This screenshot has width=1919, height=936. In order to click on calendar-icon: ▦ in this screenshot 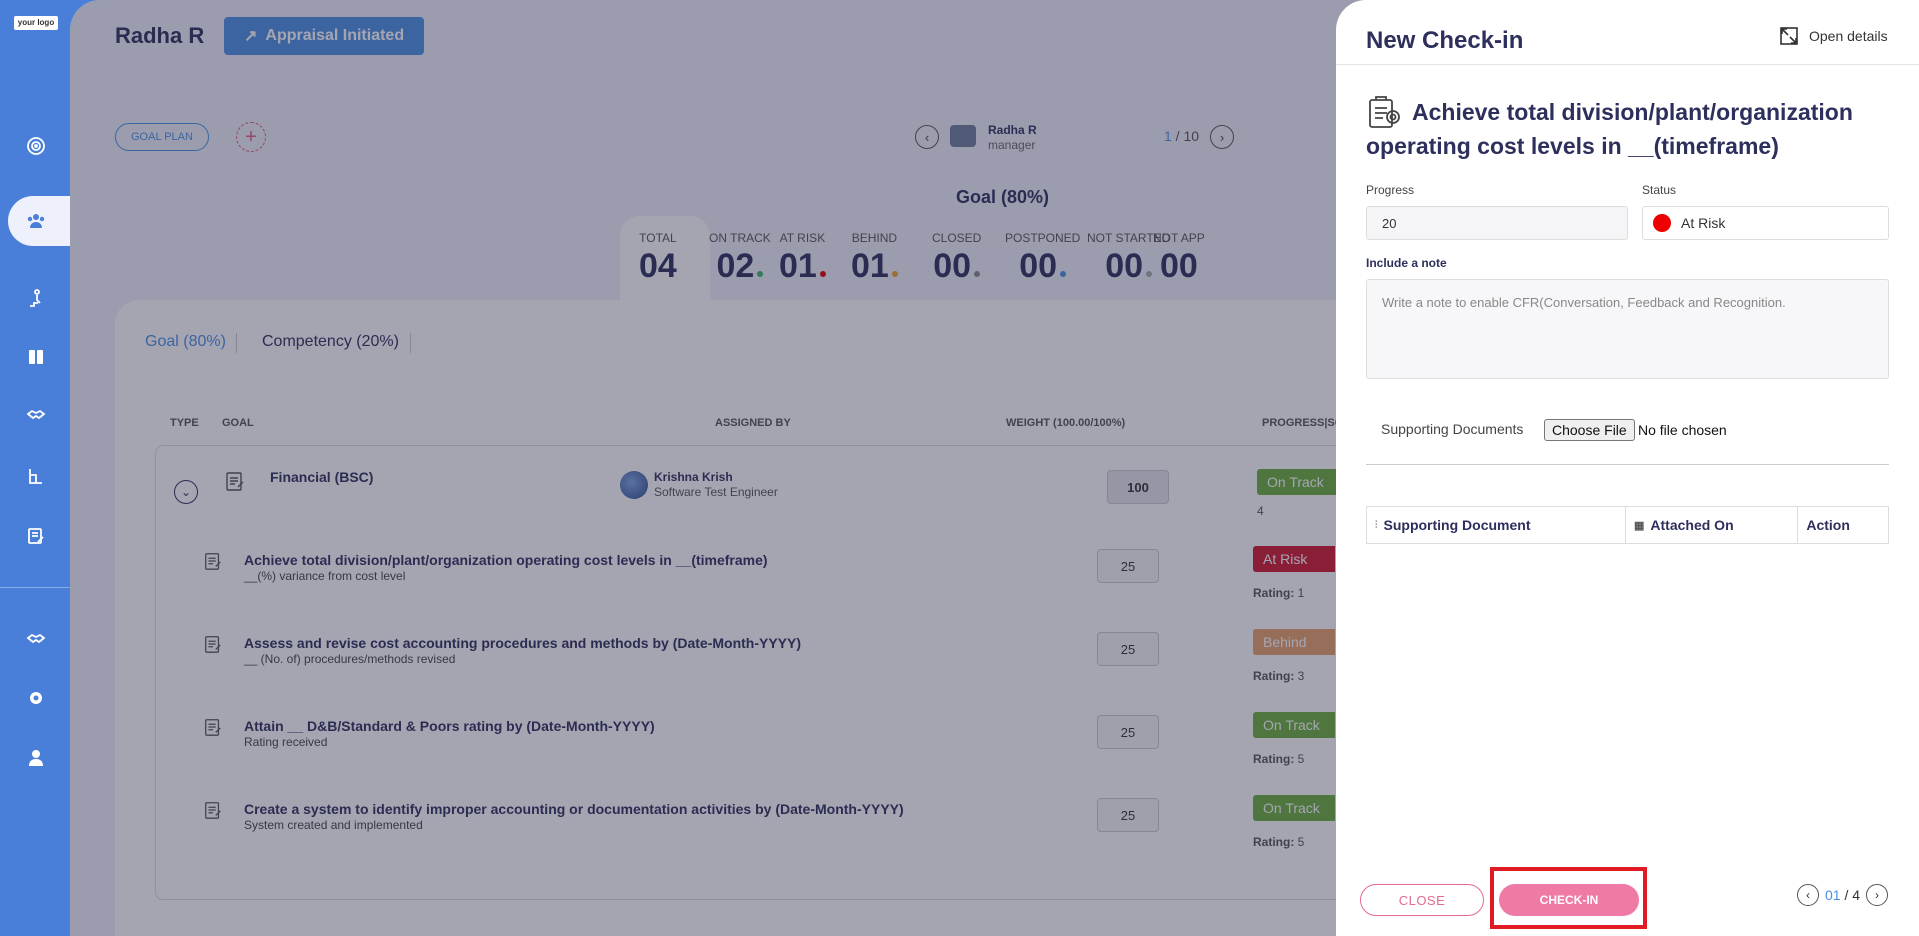, I will do `click(1639, 525)`.